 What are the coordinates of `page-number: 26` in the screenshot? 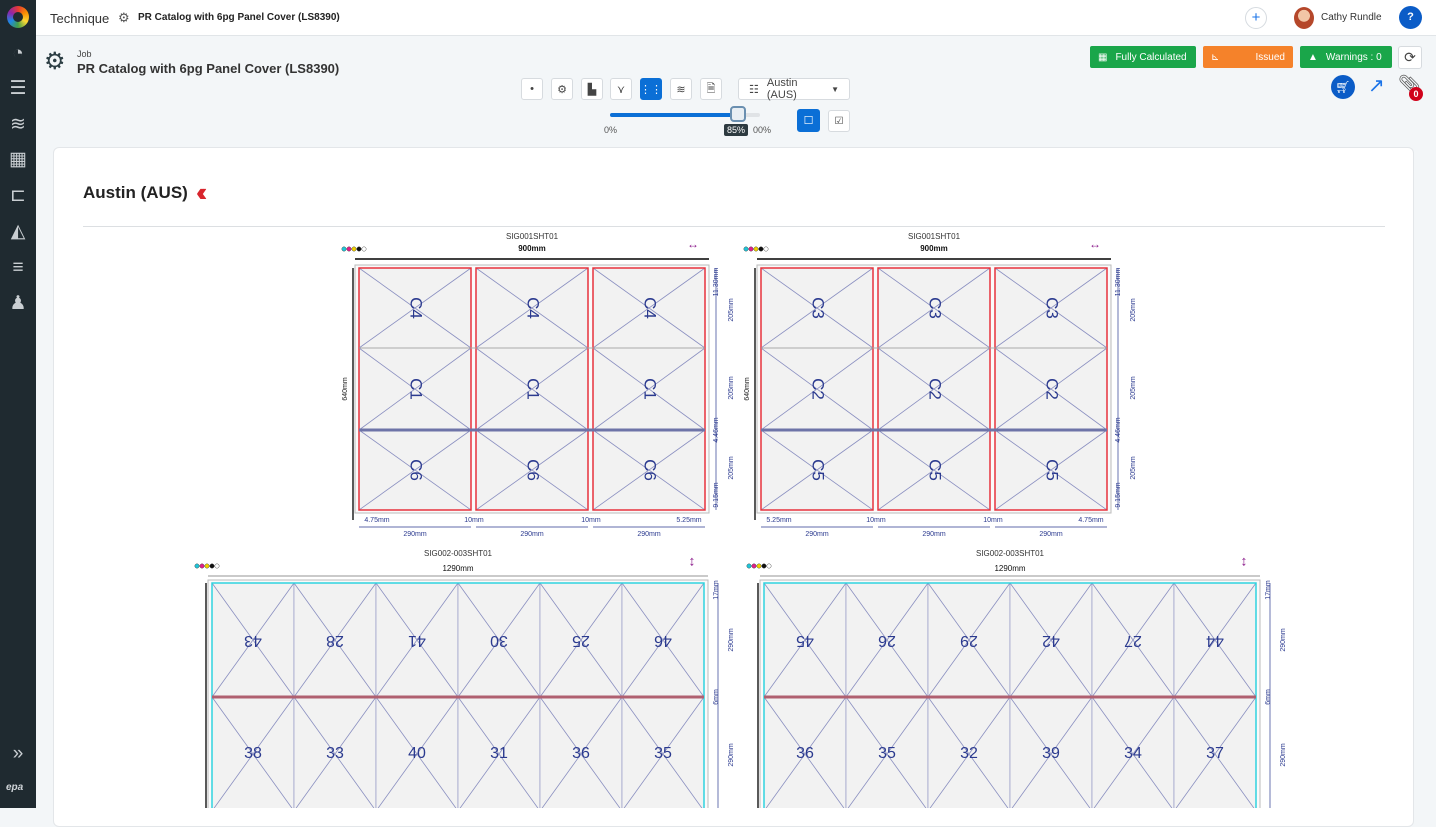 It's located at (887, 640).